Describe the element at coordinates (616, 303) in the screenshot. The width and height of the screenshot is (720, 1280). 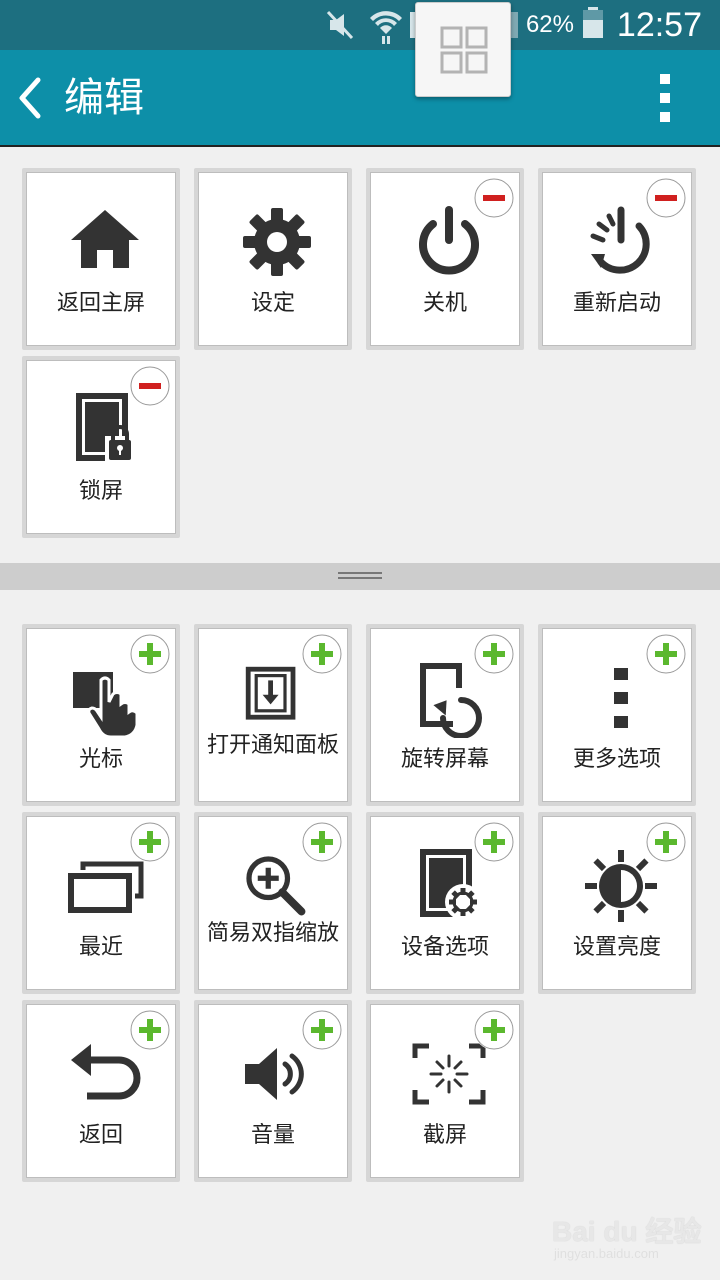
I see `tile-label: 重新启动` at that location.